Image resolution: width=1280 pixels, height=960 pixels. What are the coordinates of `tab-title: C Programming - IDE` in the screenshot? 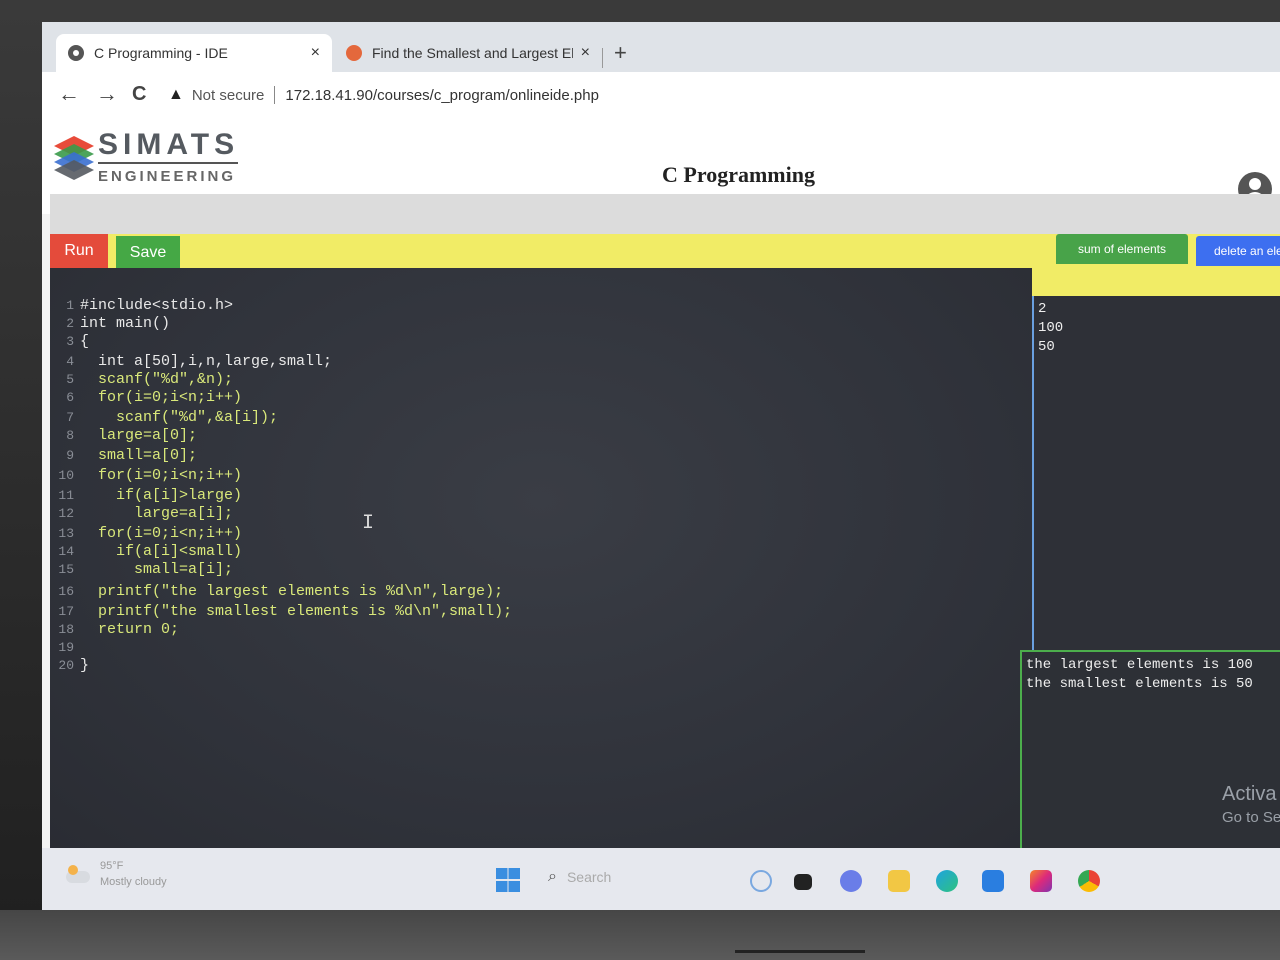 It's located at (161, 53).